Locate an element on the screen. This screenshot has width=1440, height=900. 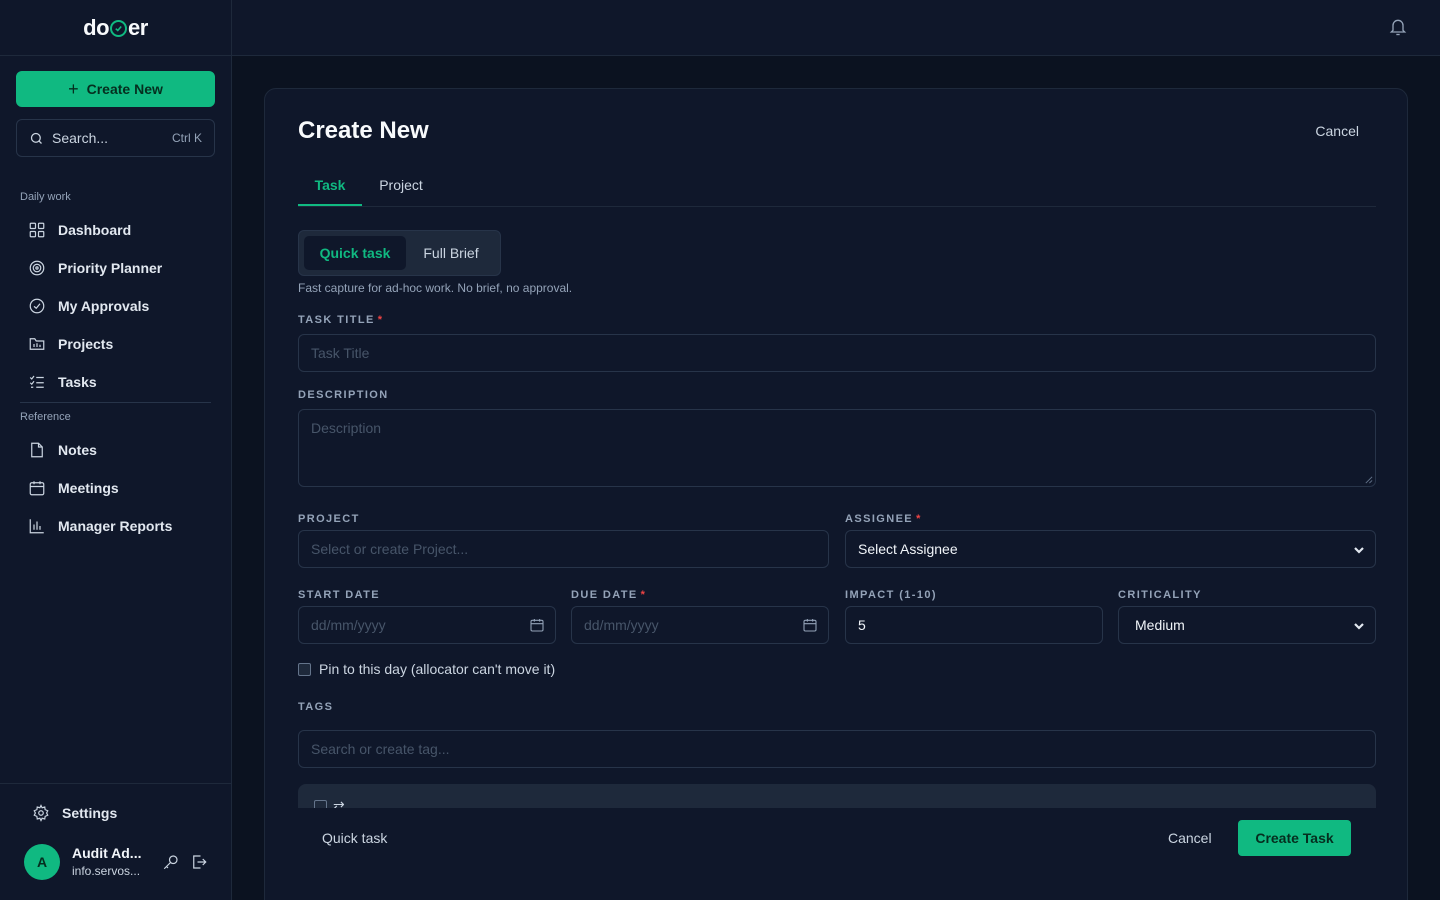
gear-icon is located at coordinates (41, 813).